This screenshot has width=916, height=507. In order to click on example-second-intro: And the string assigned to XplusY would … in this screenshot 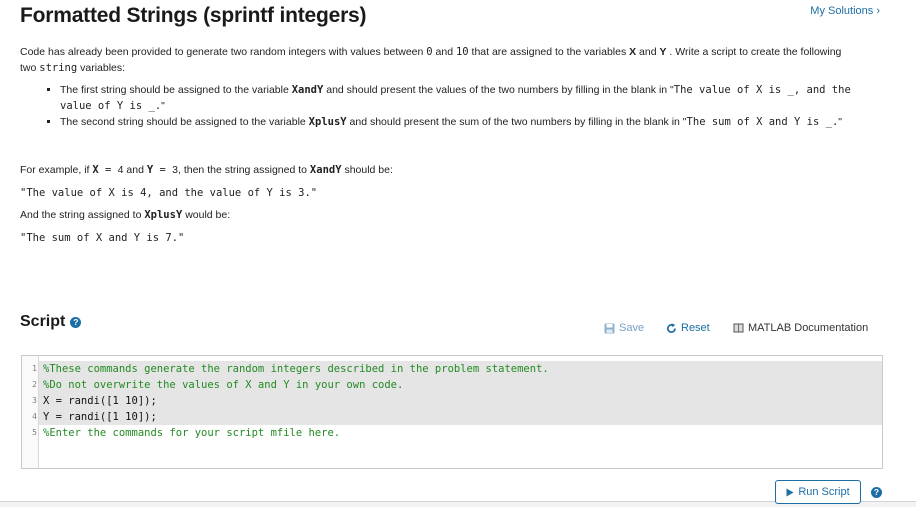, I will do `click(435, 218)`.